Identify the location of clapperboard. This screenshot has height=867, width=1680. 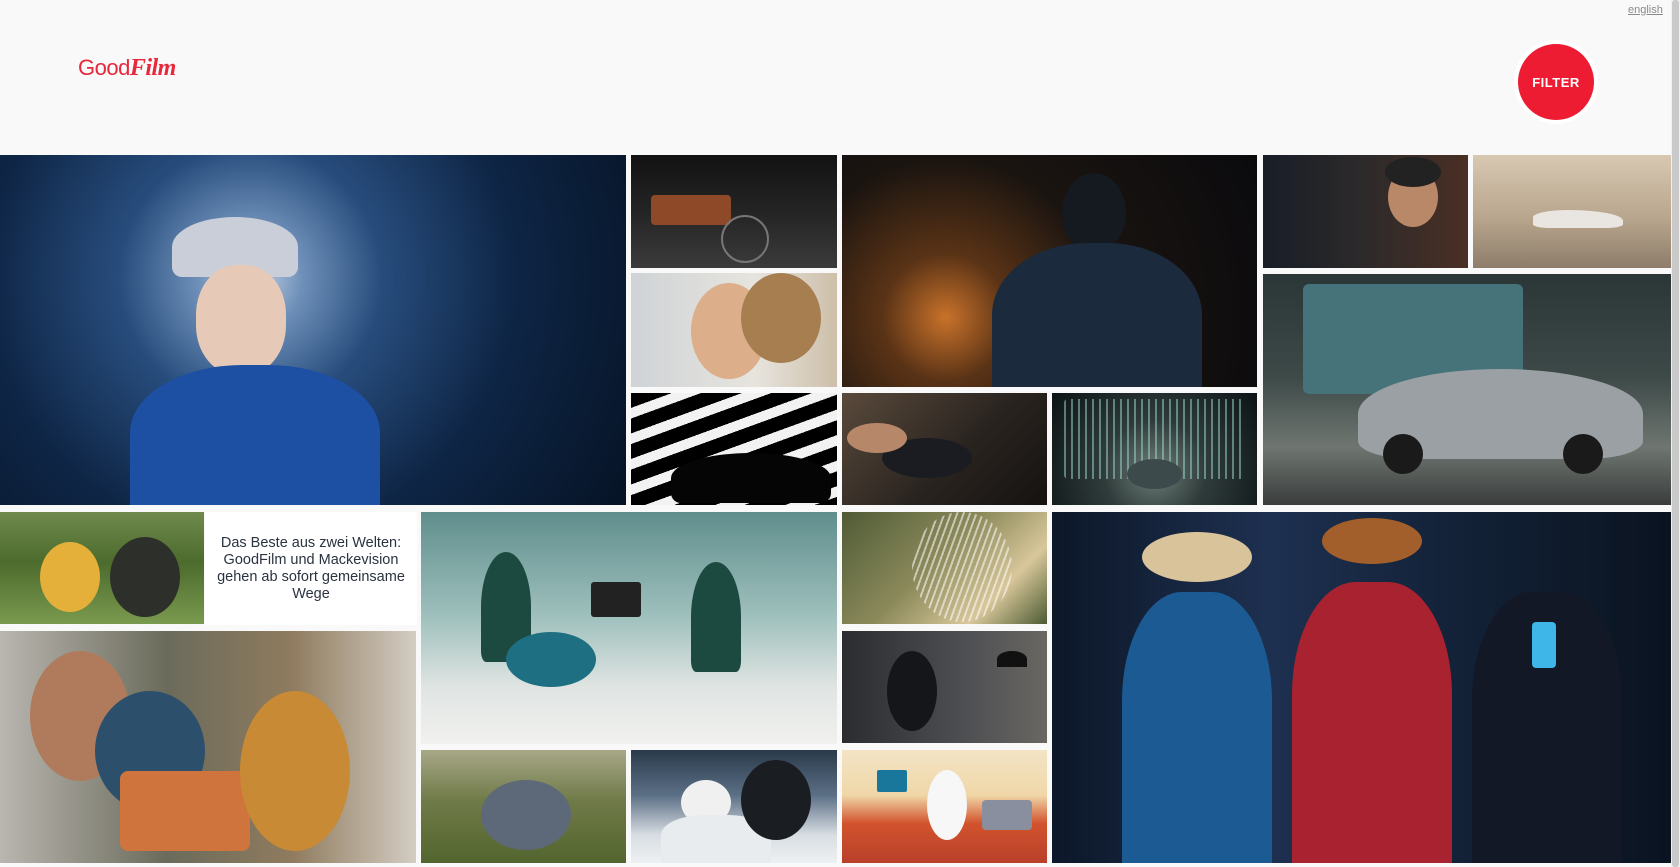
(616, 599).